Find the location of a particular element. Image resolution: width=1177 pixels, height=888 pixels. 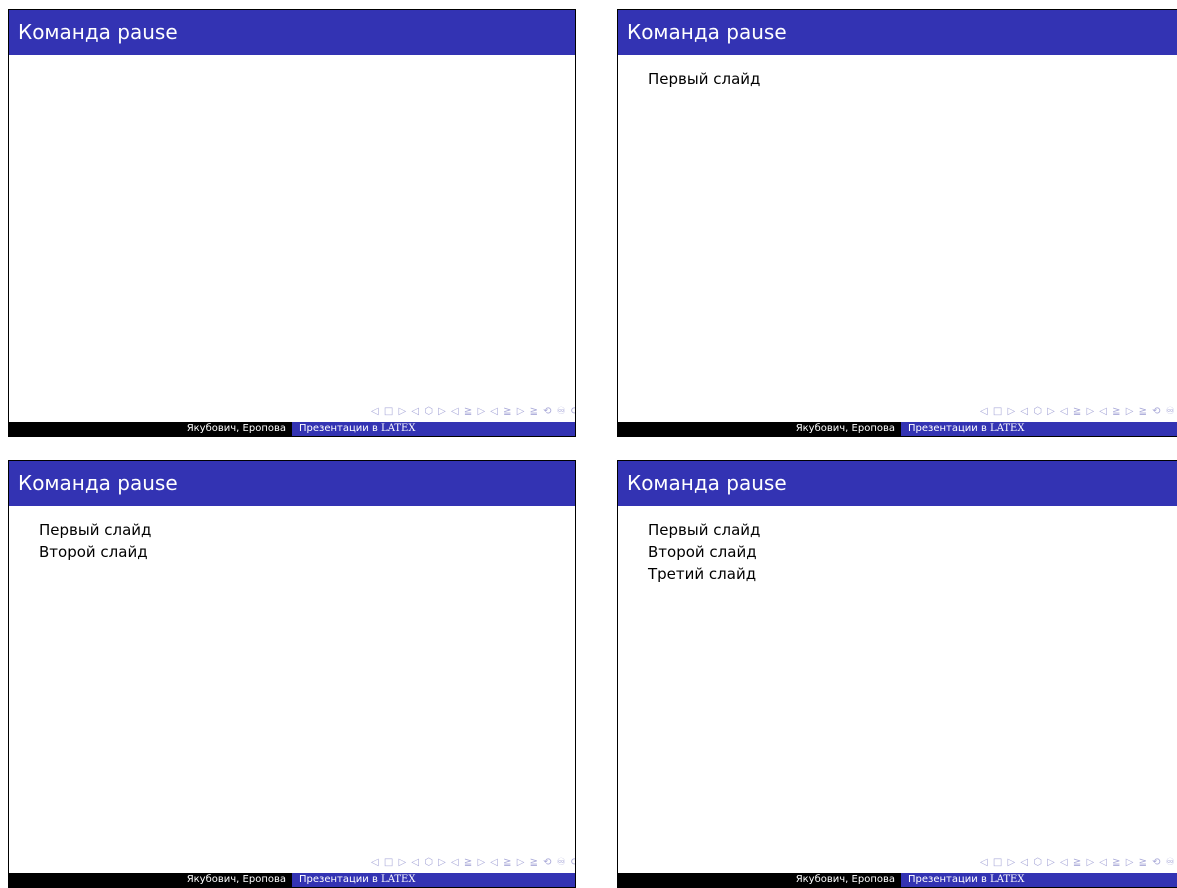

slide-content: Первый слайд is located at coordinates (704, 79).